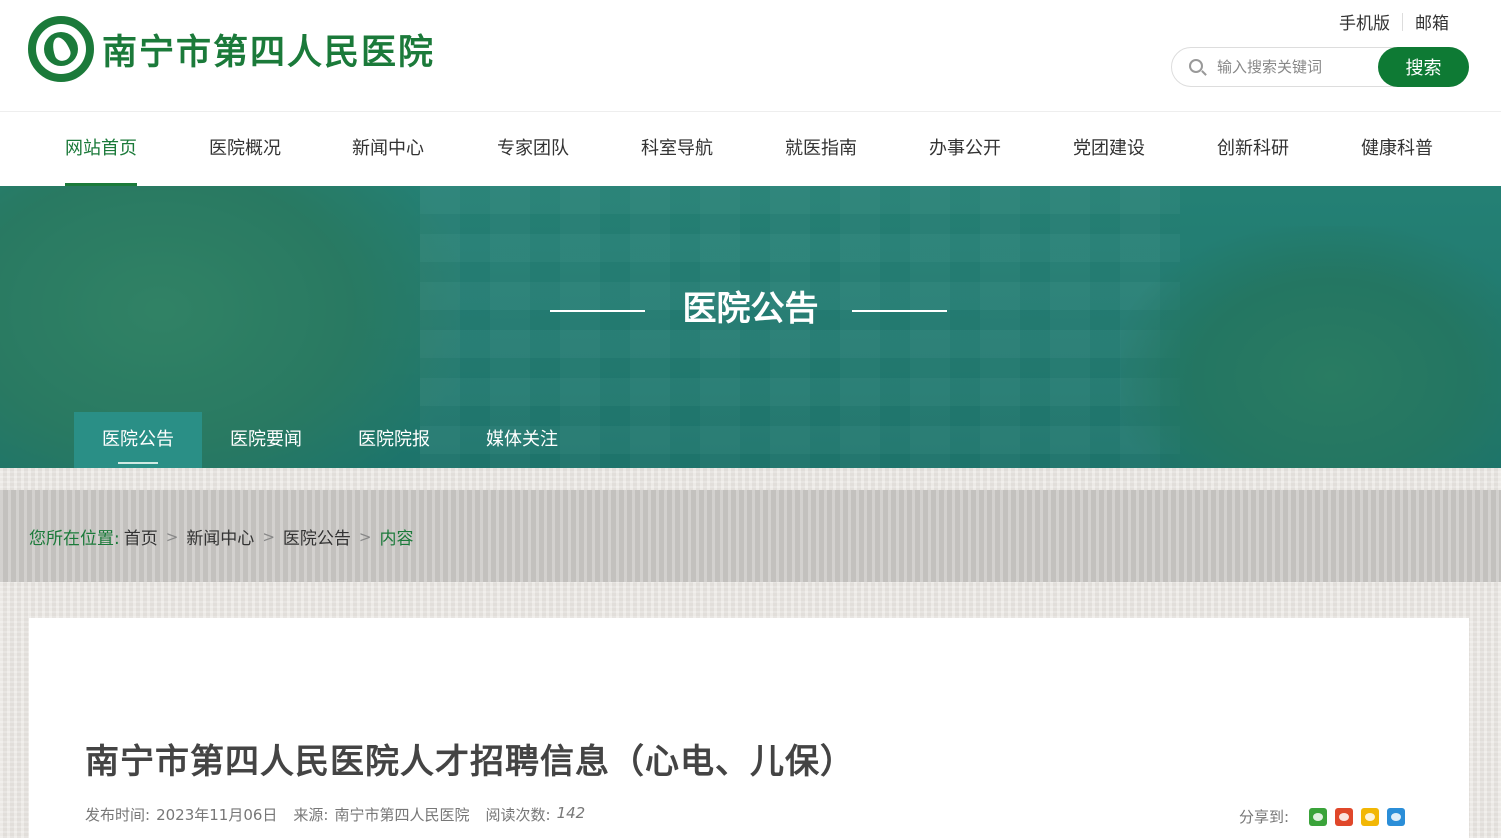 Image resolution: width=1501 pixels, height=838 pixels. What do you see at coordinates (1364, 21) in the screenshot?
I see `mobile-version-link: 手机版` at bounding box center [1364, 21].